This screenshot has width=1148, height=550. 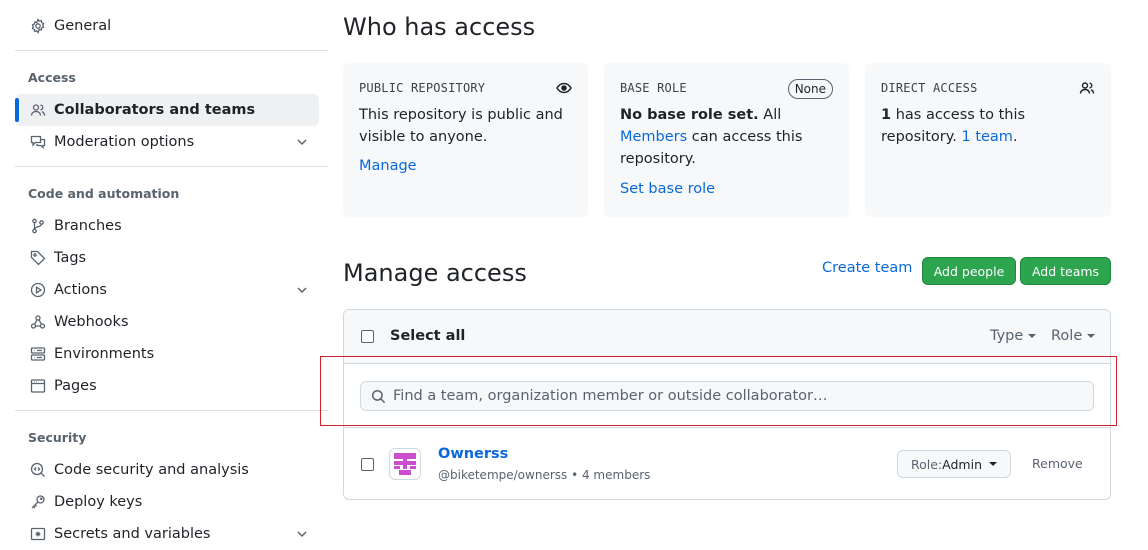 I want to click on card-label: BASE ROLE, so click(x=653, y=88).